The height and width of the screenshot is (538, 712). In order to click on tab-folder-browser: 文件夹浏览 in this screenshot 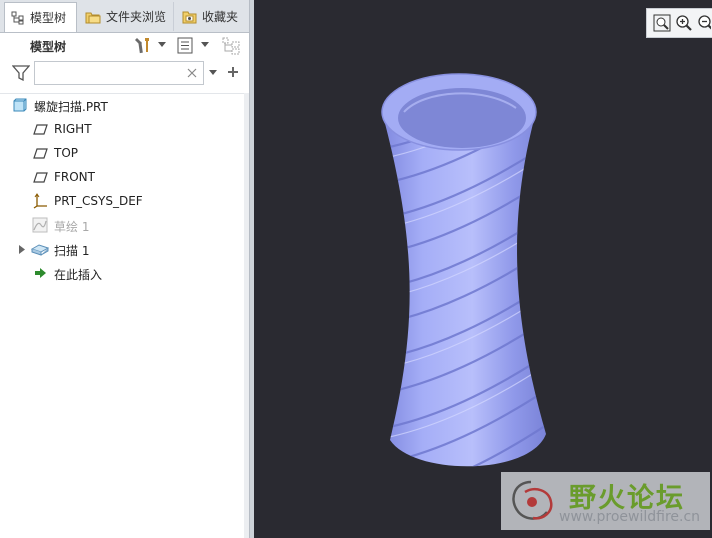, I will do `click(126, 16)`.